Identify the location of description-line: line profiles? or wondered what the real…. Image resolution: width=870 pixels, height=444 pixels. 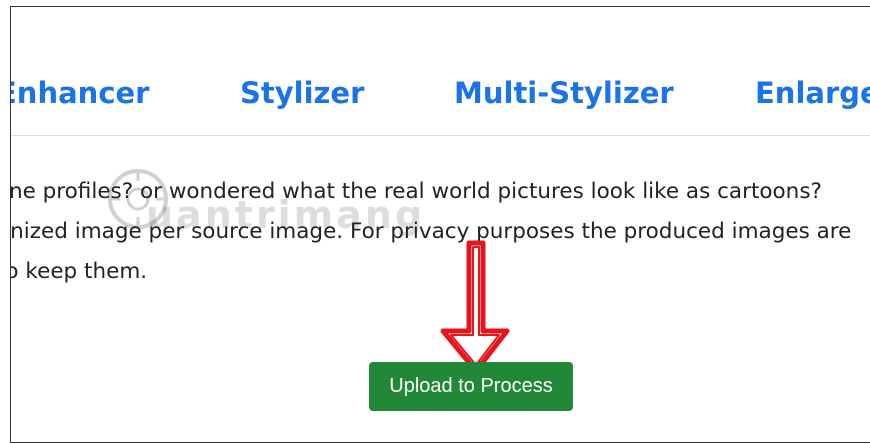
(416, 191).